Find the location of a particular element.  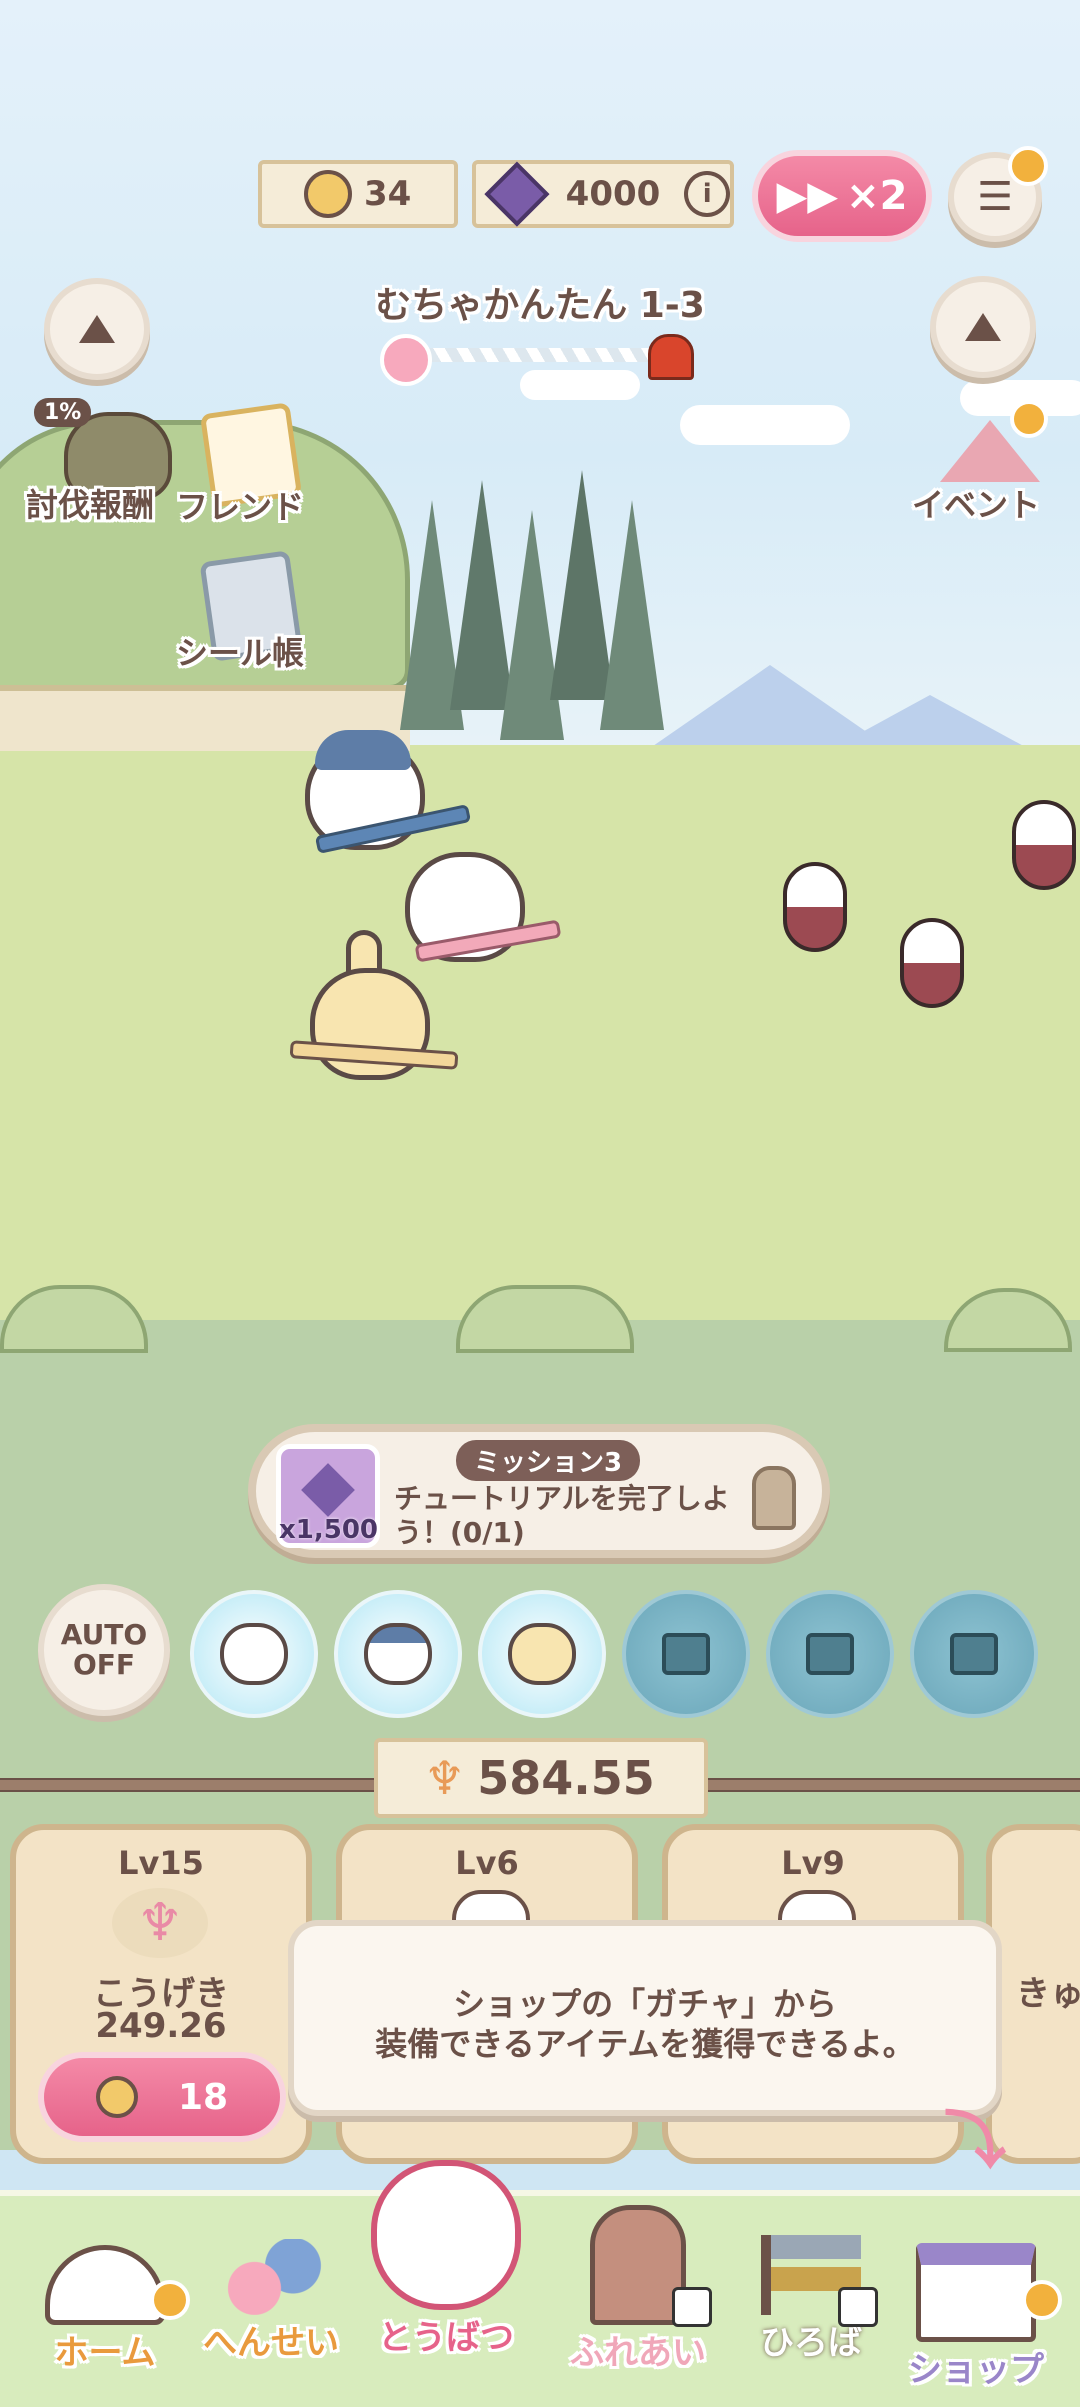

stage-progress-track is located at coordinates (530, 355).